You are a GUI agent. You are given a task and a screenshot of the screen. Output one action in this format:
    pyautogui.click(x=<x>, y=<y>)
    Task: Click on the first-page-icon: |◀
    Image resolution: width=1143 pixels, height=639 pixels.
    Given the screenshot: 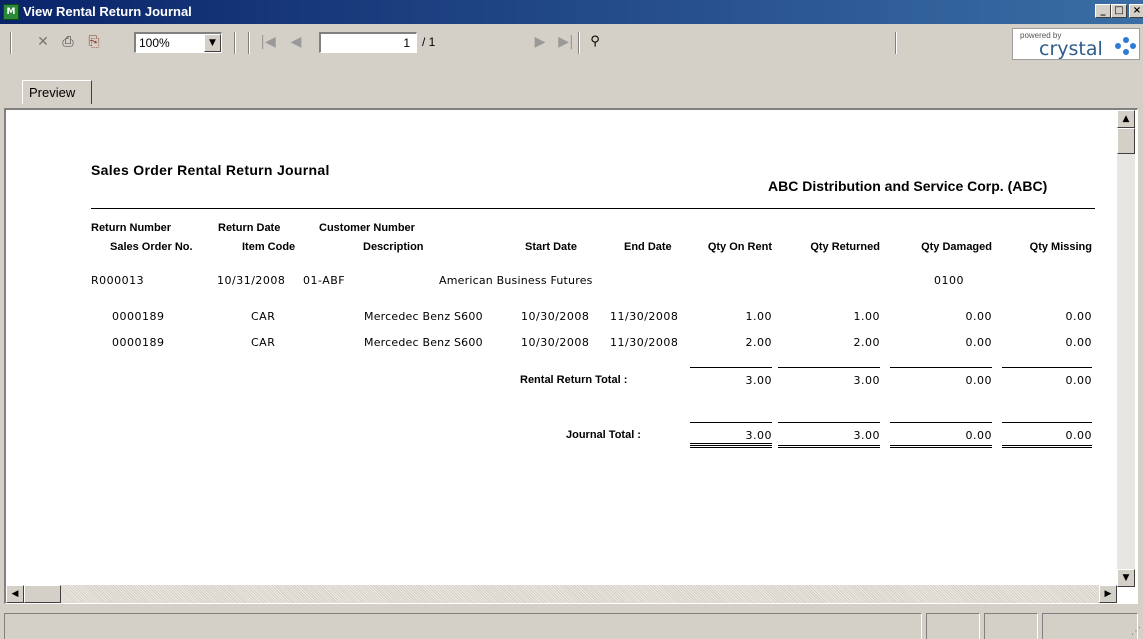 What is the action you would take?
    pyautogui.click(x=268, y=42)
    